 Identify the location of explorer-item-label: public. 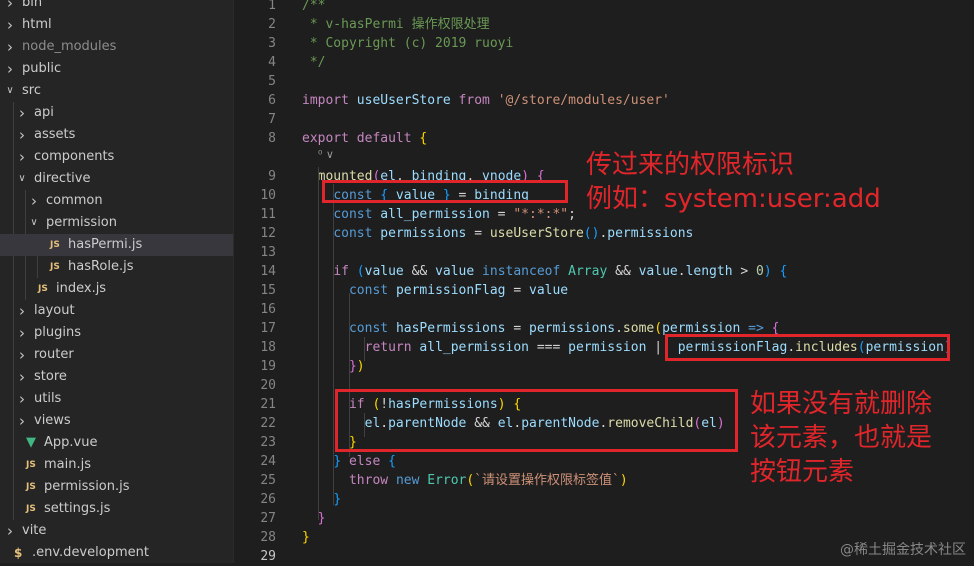
(42, 68).